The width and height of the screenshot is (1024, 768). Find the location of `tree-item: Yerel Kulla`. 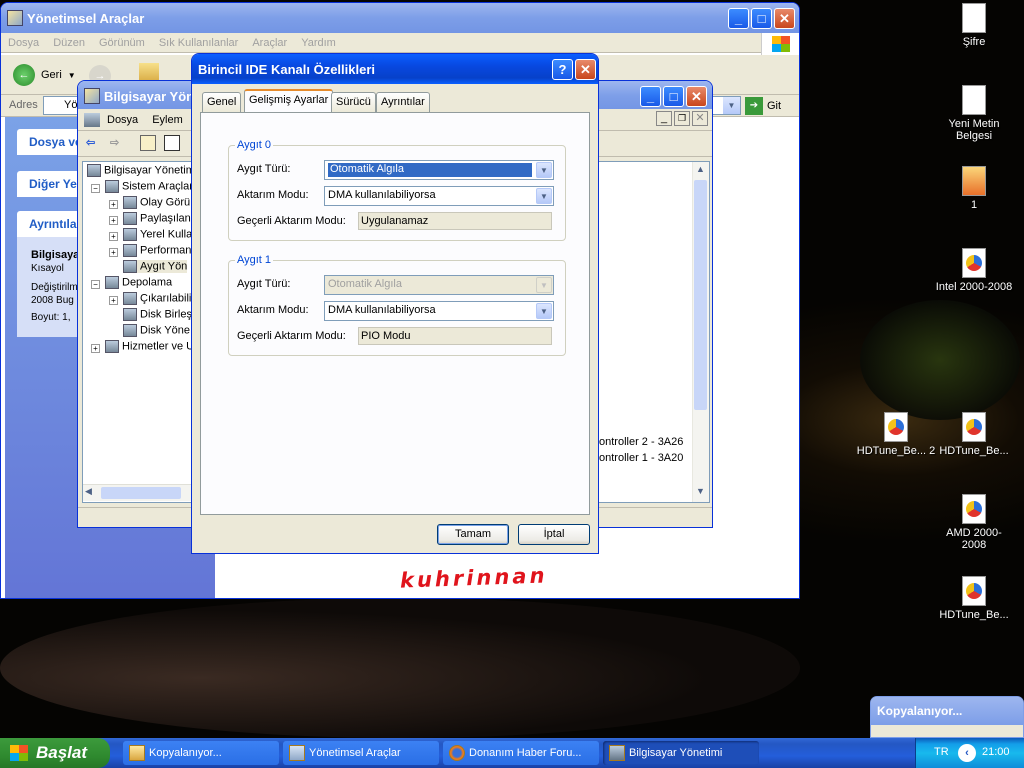

tree-item: Yerel Kulla is located at coordinates (157, 234).